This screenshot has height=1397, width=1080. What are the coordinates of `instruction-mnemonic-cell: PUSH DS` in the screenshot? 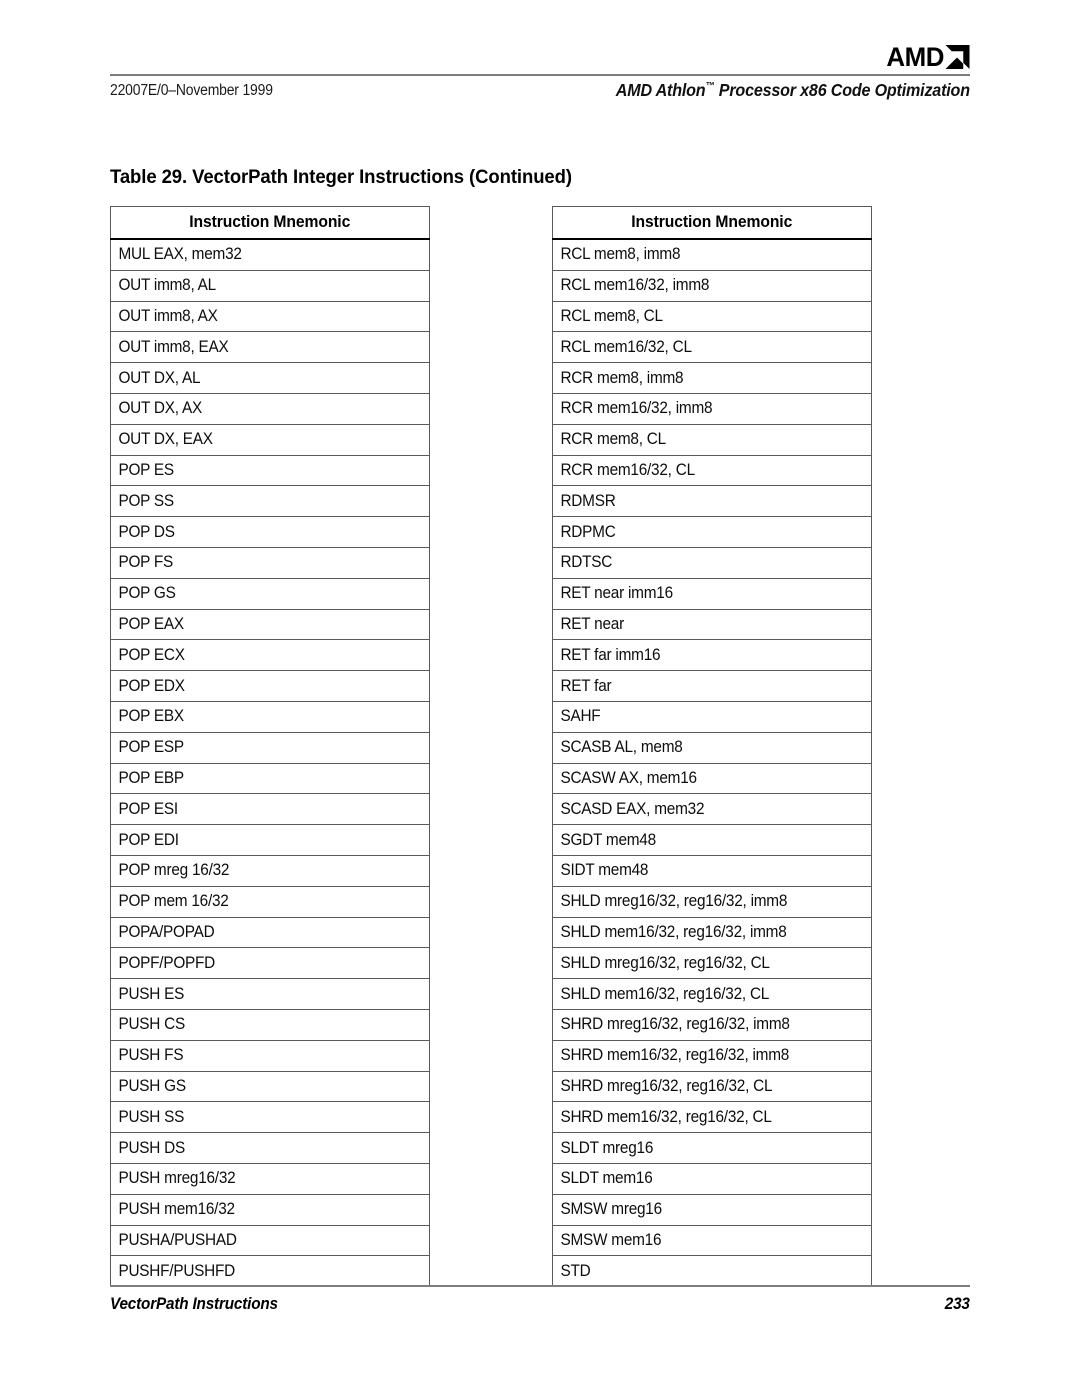 It's located at (270, 1148).